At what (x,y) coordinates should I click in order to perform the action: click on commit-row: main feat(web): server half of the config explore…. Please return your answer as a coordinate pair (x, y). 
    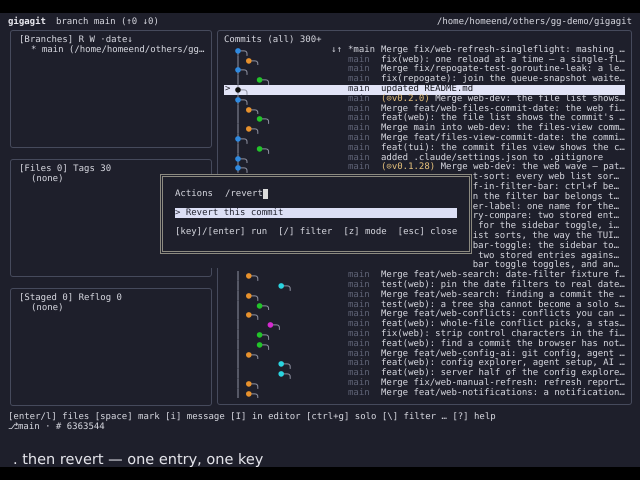
    Looking at the image, I should click on (424, 374).